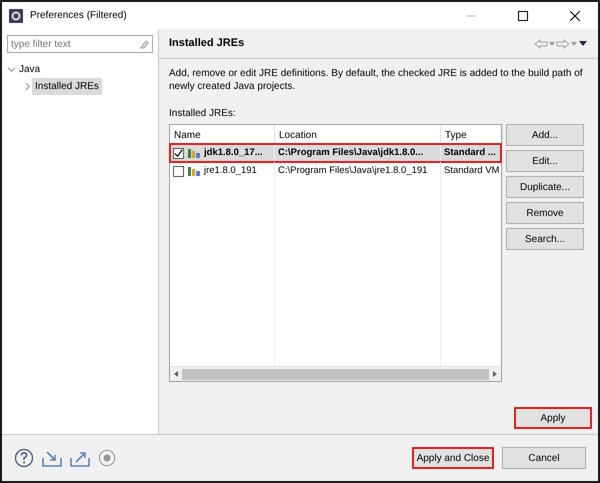 This screenshot has height=483, width=600. Describe the element at coordinates (27, 86) in the screenshot. I see `collapsed-chevron-icon` at that location.